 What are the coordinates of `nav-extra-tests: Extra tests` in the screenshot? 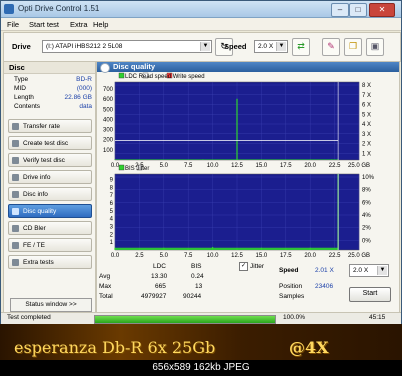 It's located at (50, 262).